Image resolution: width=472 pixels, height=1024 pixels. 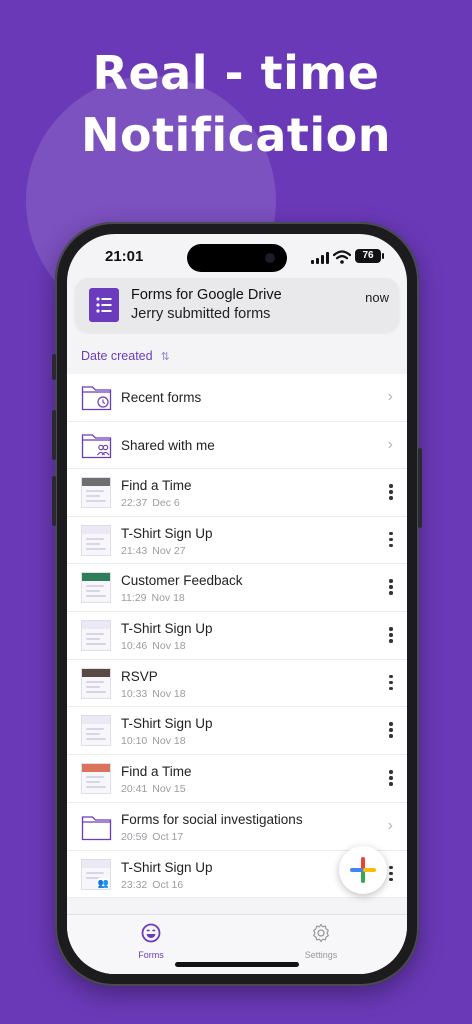 I want to click on form-row: Find a Time 20:41 Nov 15, so click(x=237, y=779).